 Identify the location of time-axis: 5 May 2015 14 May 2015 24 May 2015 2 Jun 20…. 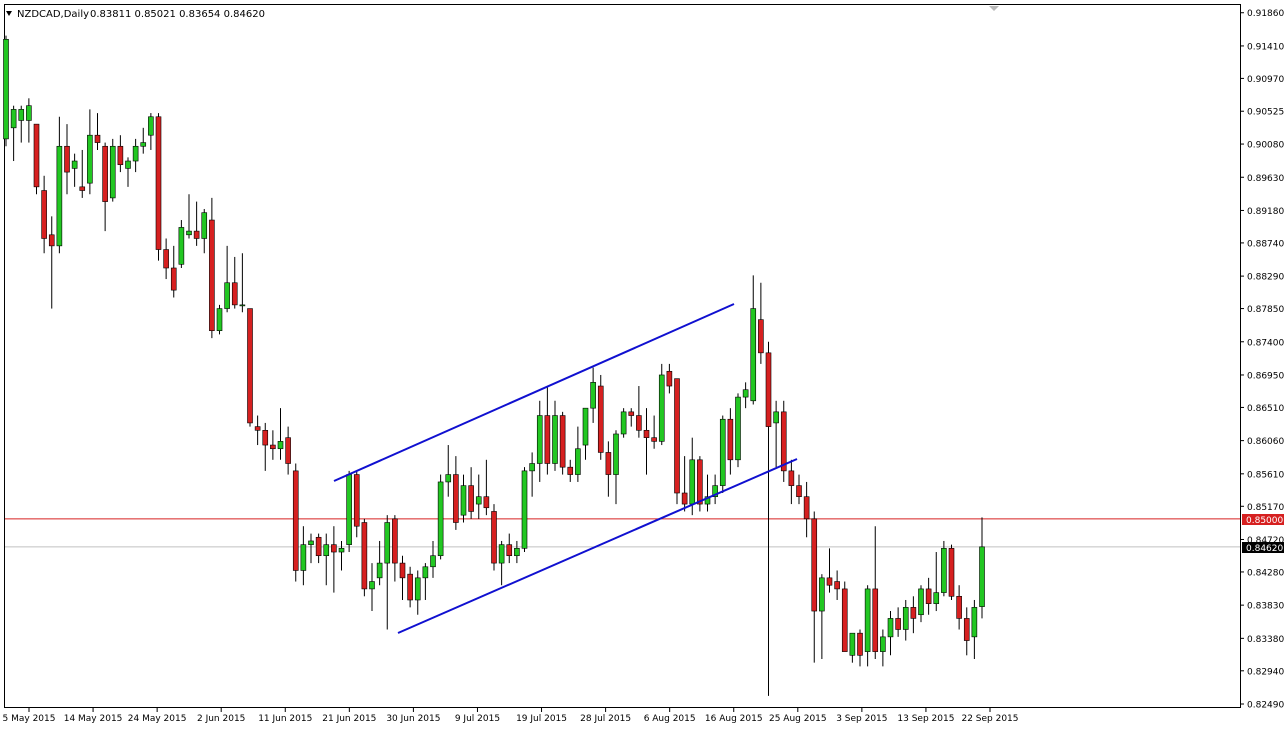
(511, 716).